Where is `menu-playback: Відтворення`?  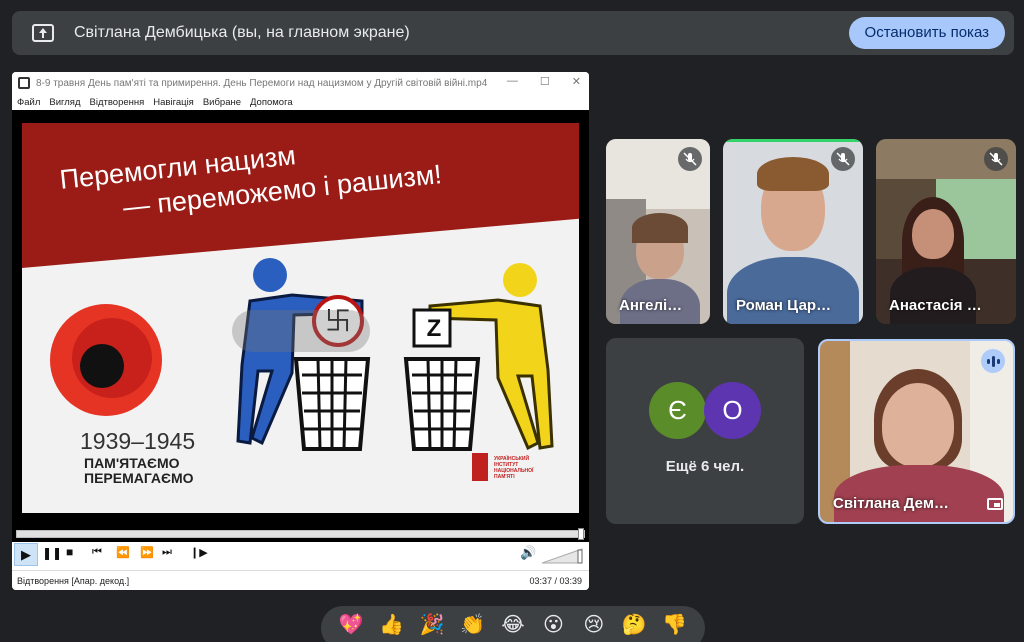
menu-playback: Відтворення is located at coordinates (117, 102).